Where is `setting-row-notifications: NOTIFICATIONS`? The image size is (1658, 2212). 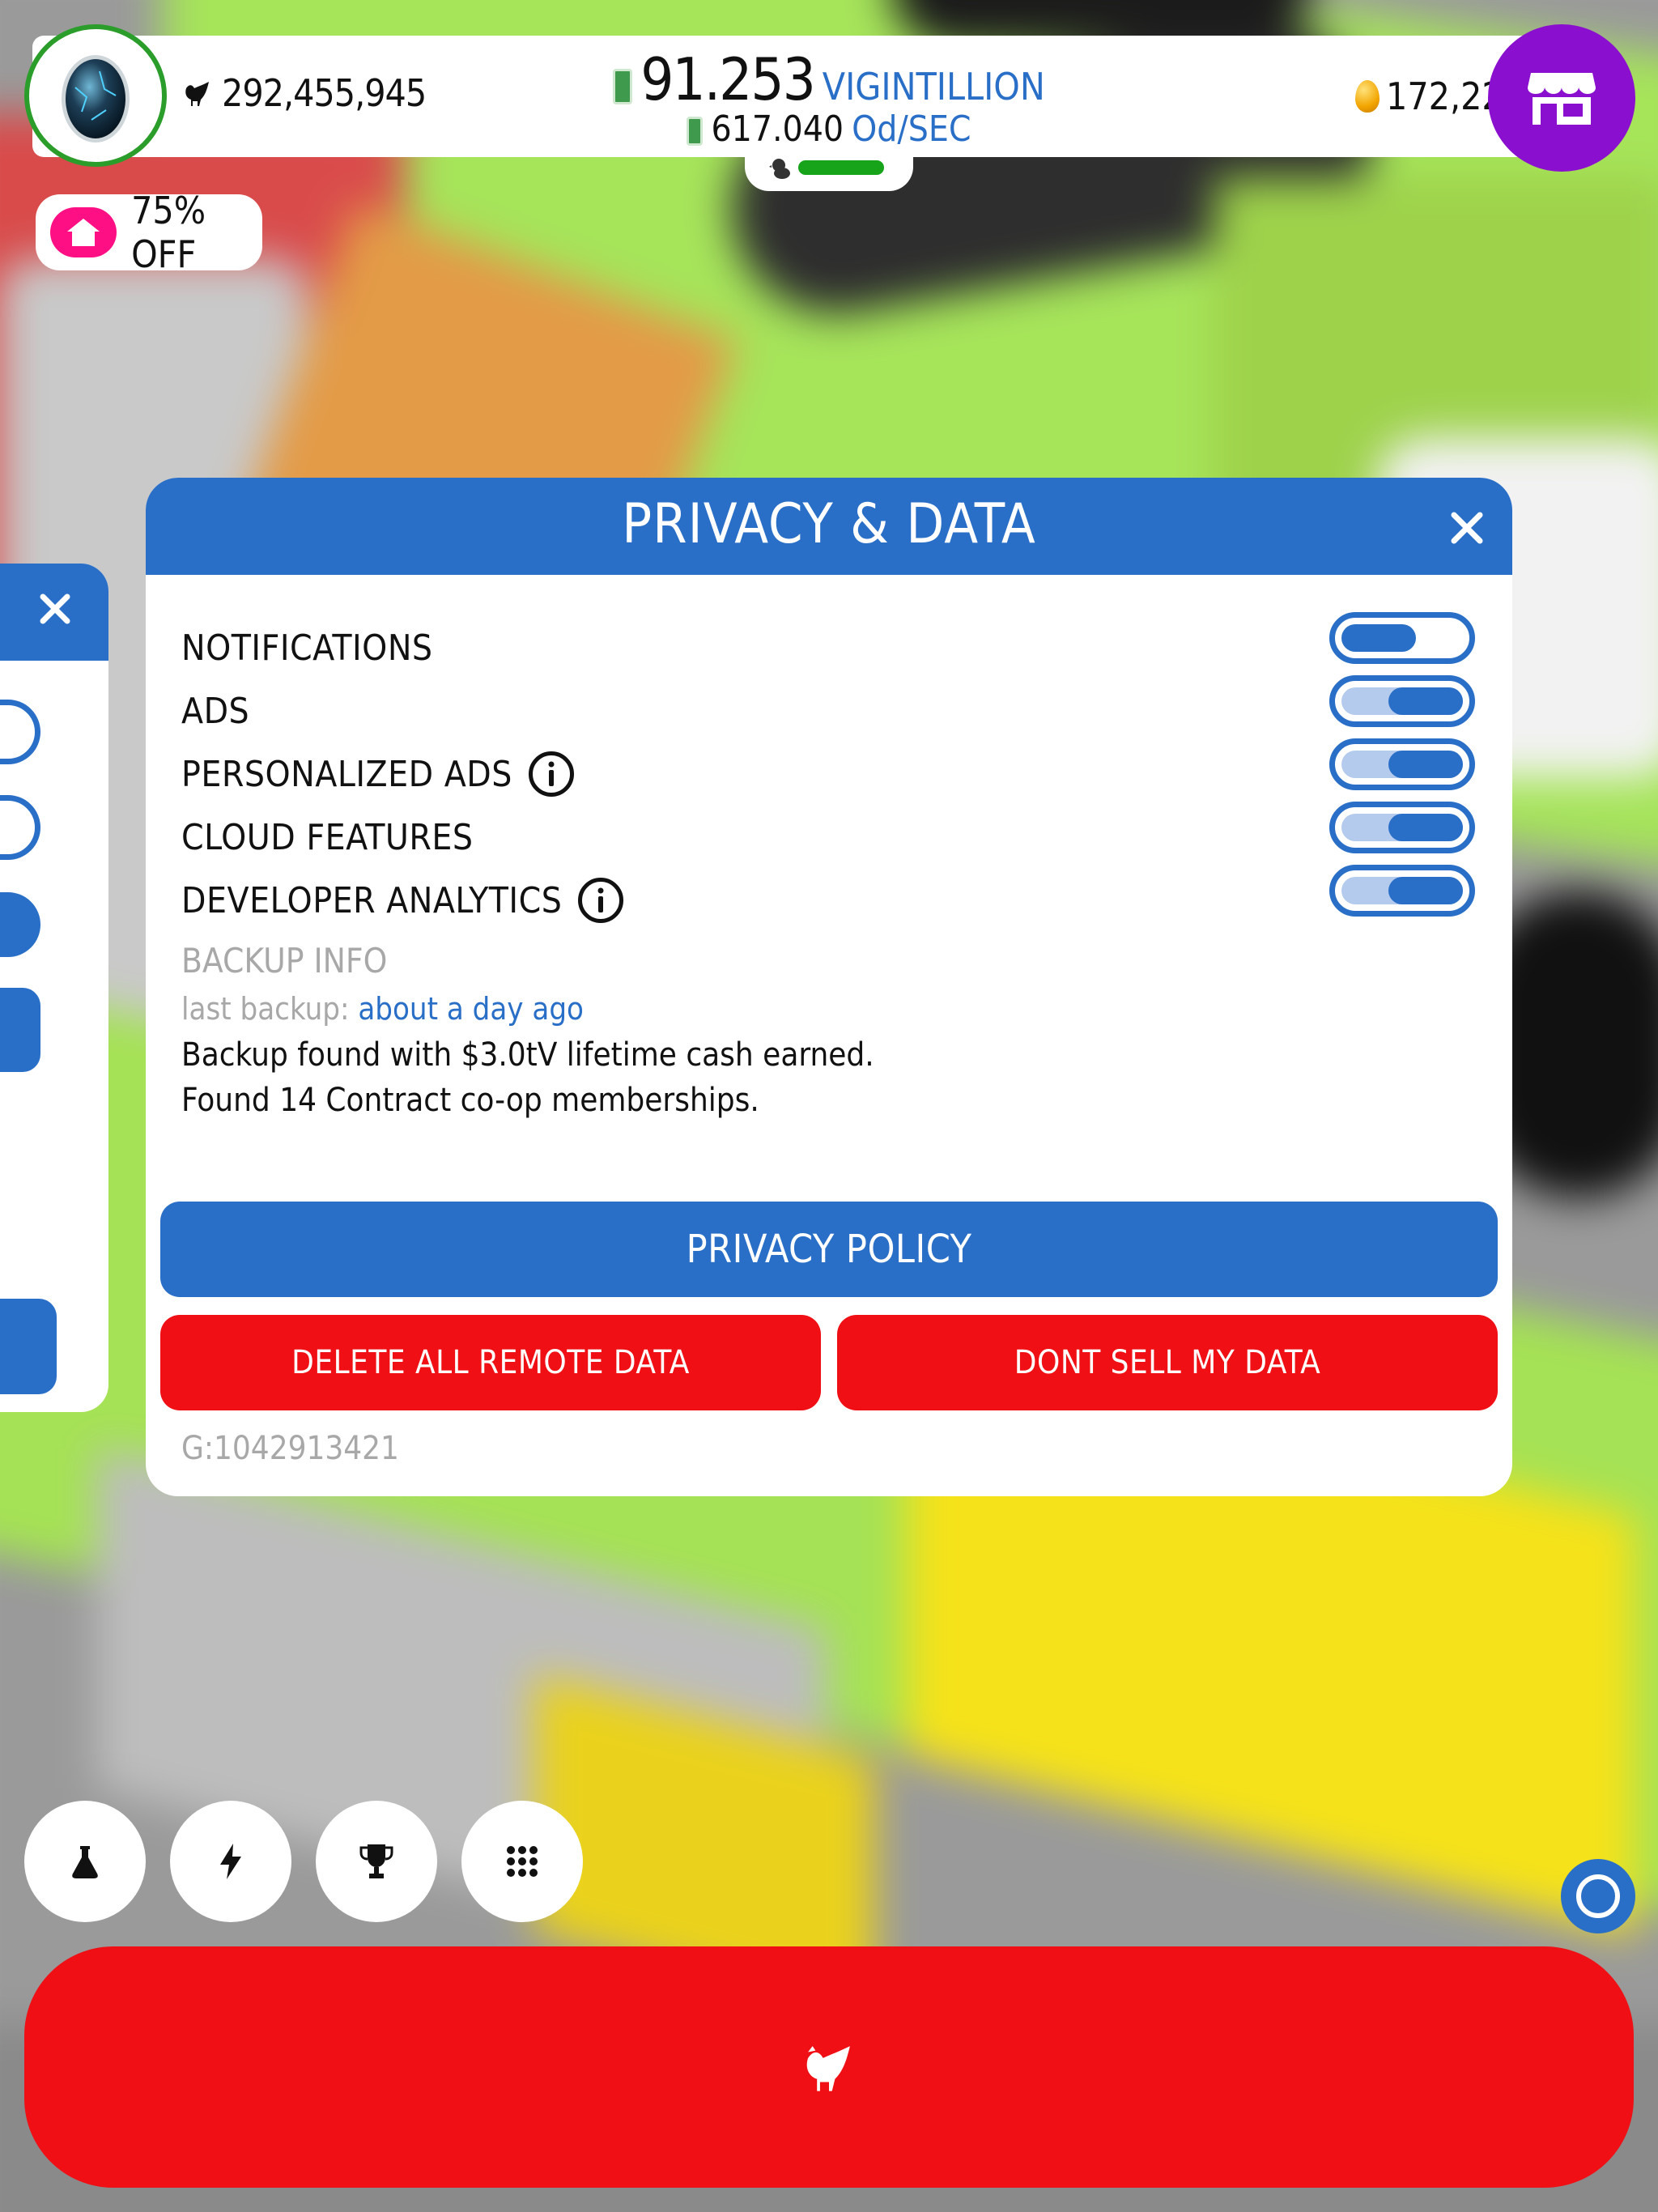
setting-row-notifications: NOTIFICATIONS is located at coordinates (307, 648).